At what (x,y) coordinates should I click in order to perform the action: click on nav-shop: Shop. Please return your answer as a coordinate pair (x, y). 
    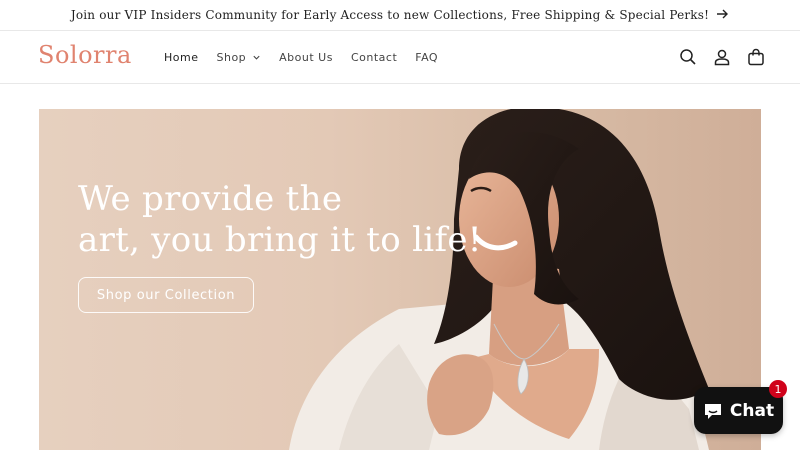
    Looking at the image, I should click on (238, 57).